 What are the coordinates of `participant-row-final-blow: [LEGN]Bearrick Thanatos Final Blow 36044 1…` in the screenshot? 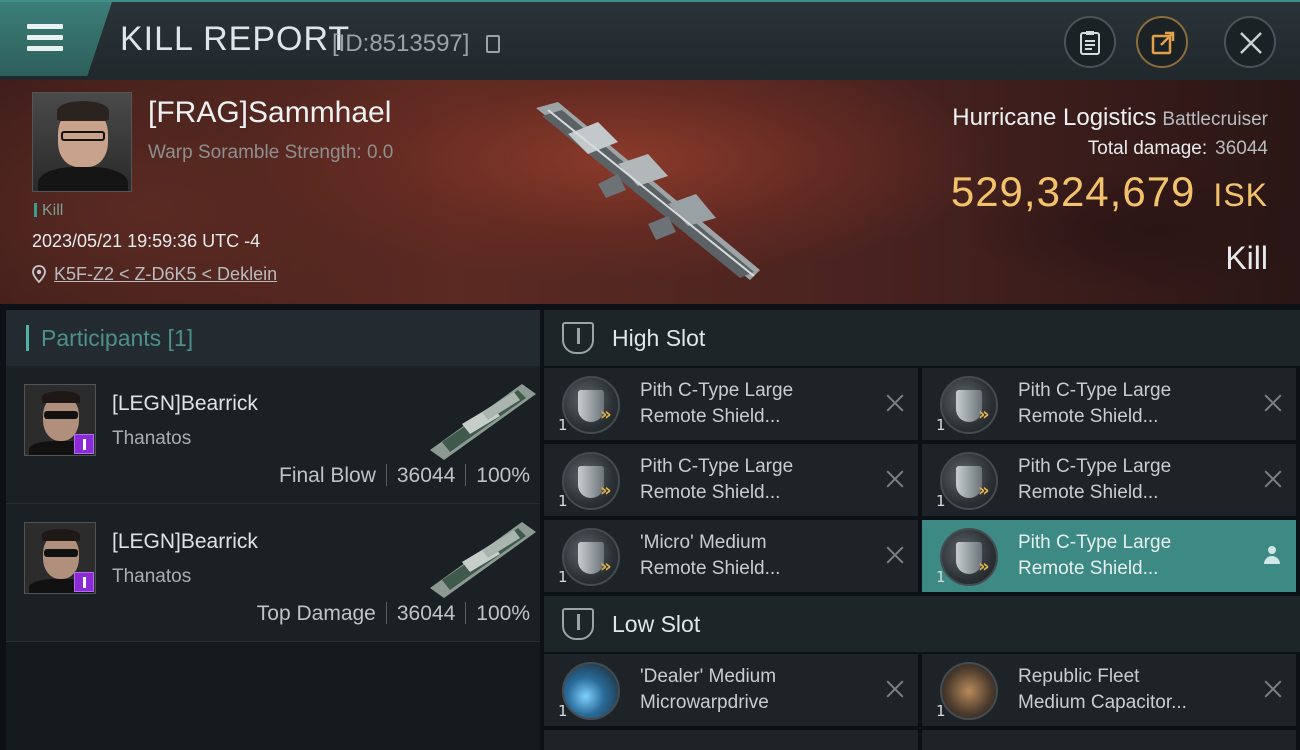 It's located at (273, 435).